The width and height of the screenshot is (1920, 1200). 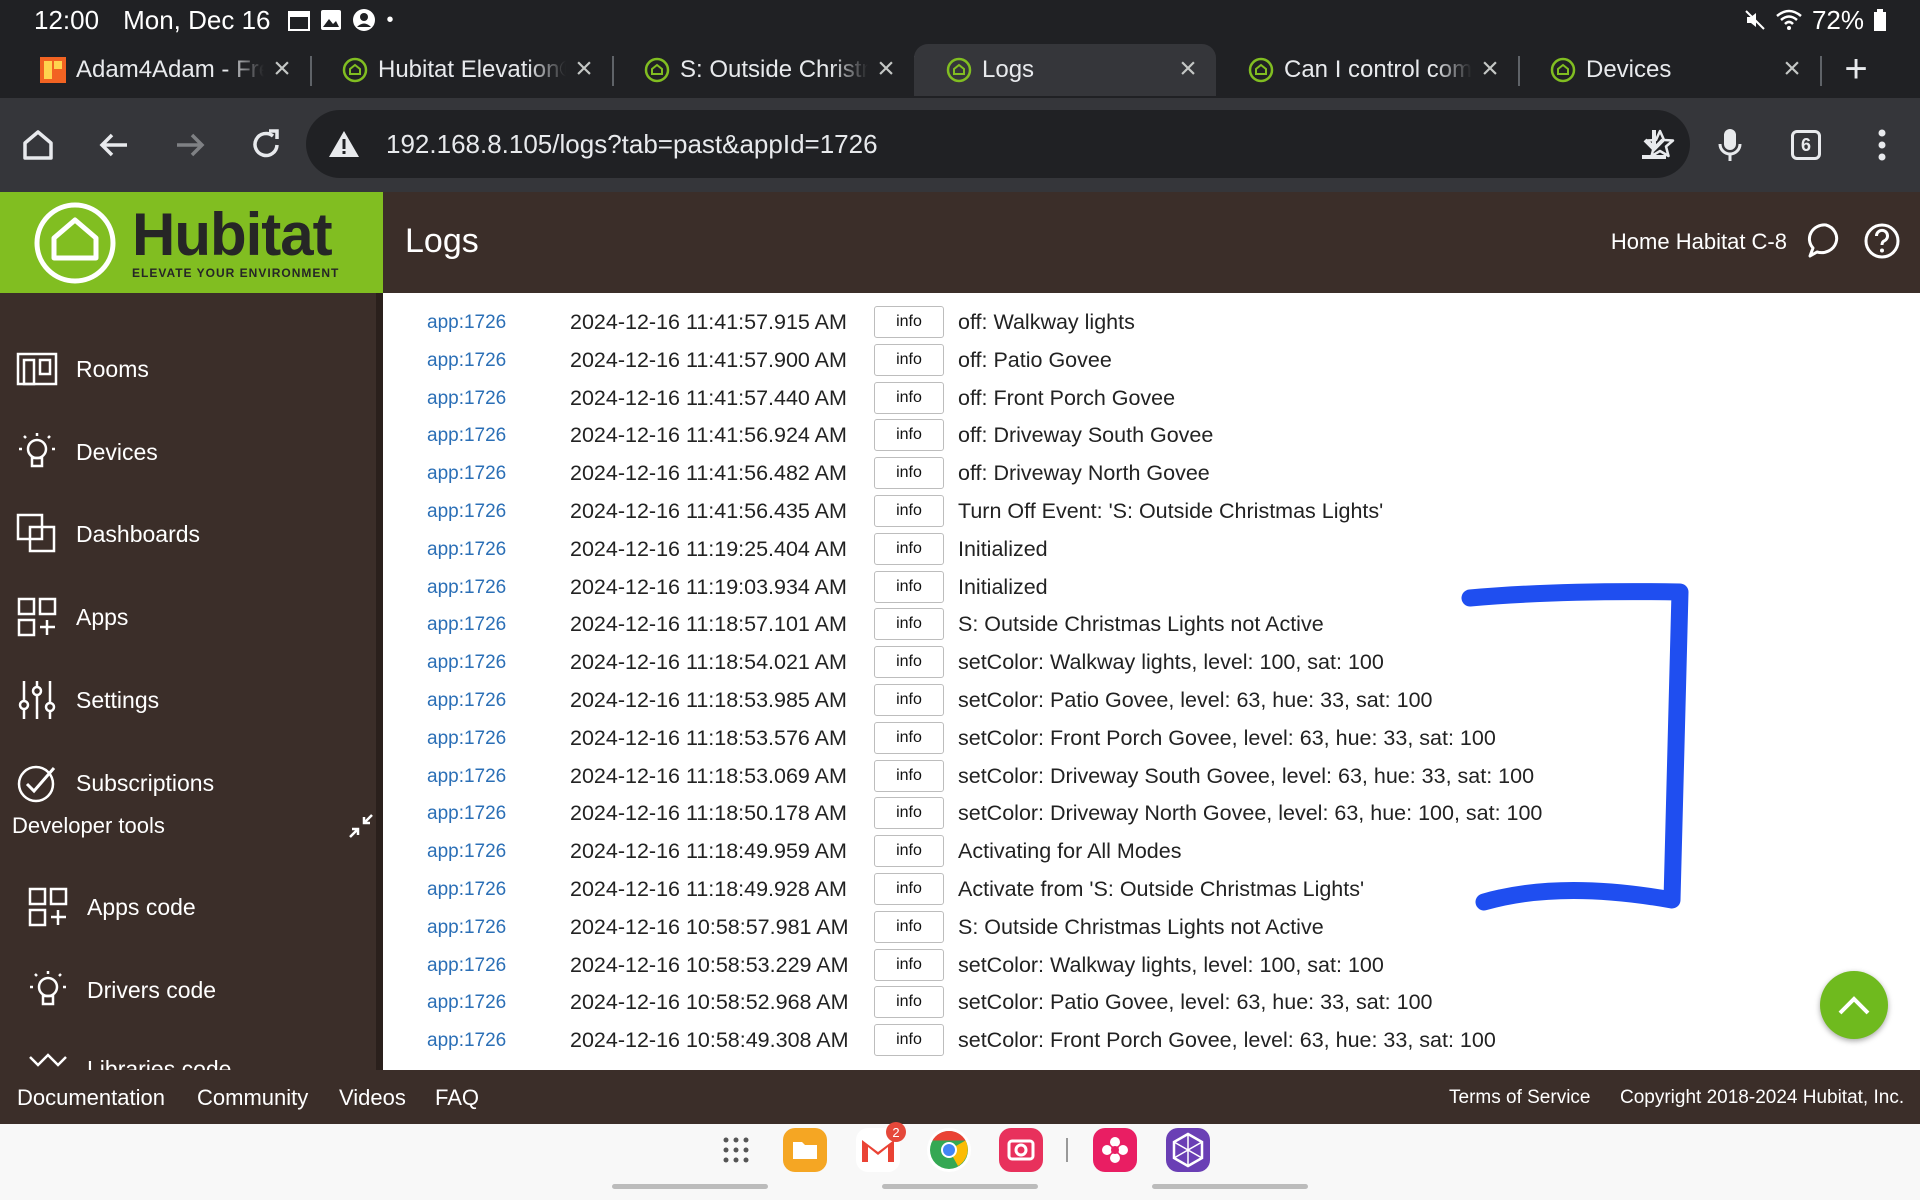 What do you see at coordinates (120, 990) in the screenshot?
I see `sidebar-item-drivers-code: Drivers code` at bounding box center [120, 990].